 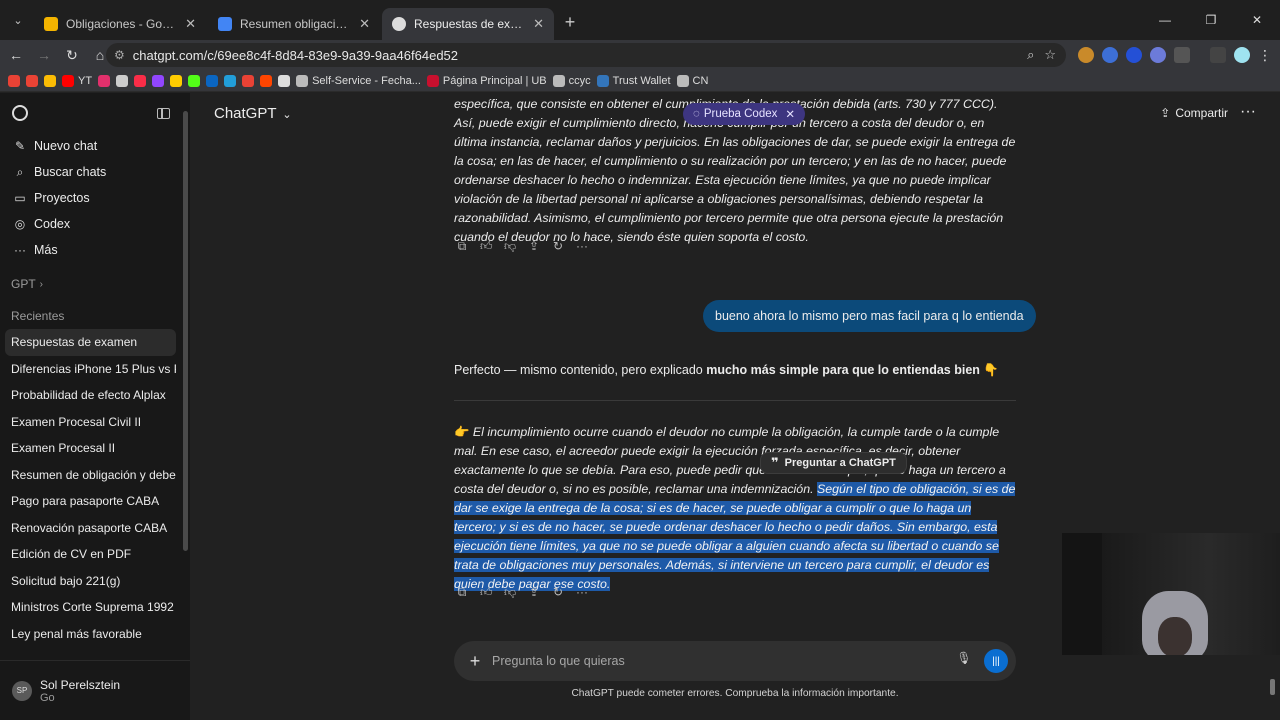 I want to click on chat-history-item: Respuestas de examen, so click(x=90, y=342).